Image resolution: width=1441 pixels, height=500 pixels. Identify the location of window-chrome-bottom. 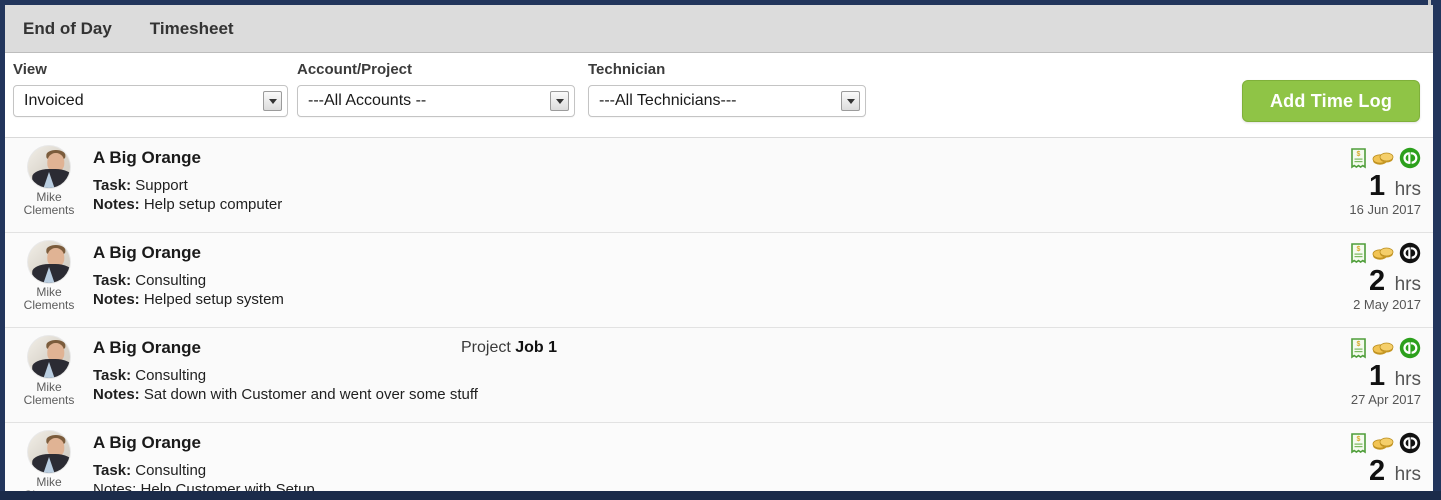
(720, 495).